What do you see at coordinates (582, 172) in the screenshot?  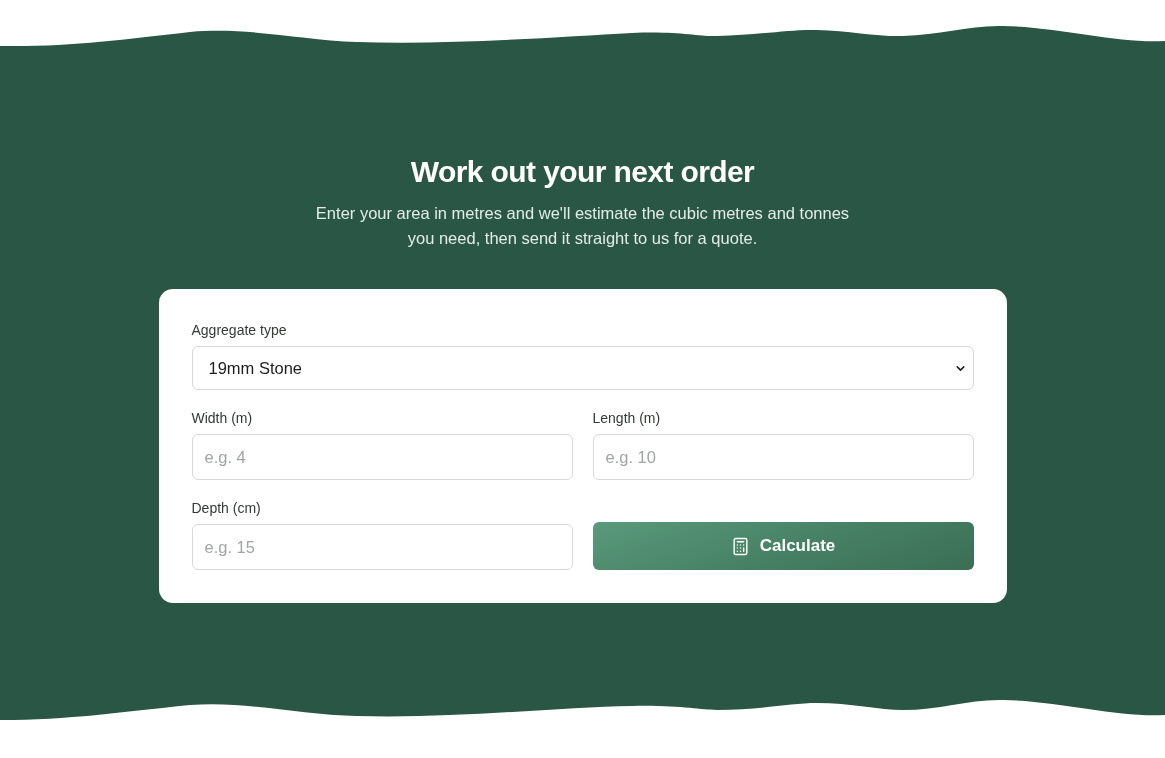 I see `section-title: Work out your next order` at bounding box center [582, 172].